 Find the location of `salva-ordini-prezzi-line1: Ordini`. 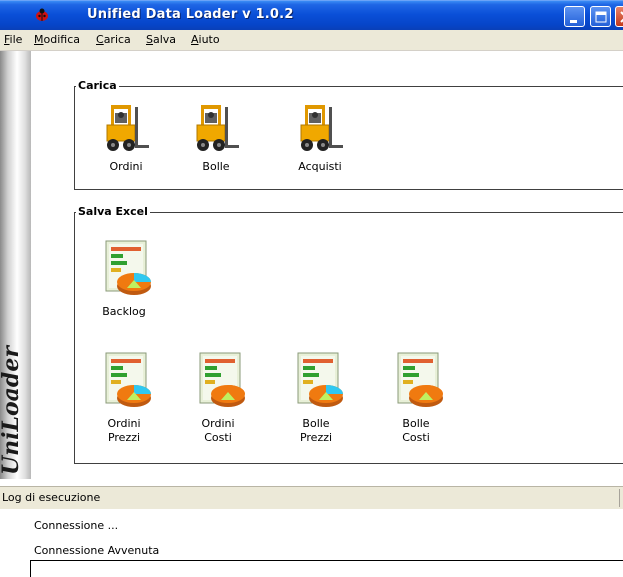

salva-ordini-prezzi-line1: Ordini is located at coordinates (124, 423).